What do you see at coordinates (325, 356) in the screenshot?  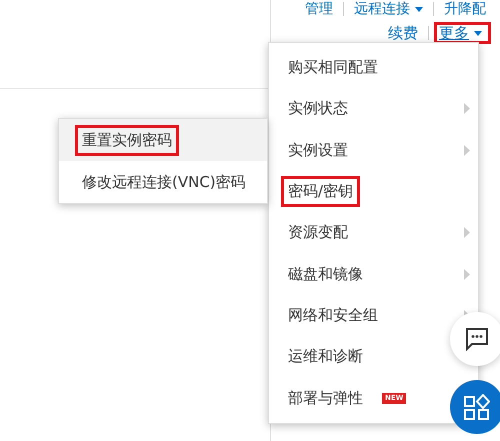 I see `menu-item: 运维和诊断` at bounding box center [325, 356].